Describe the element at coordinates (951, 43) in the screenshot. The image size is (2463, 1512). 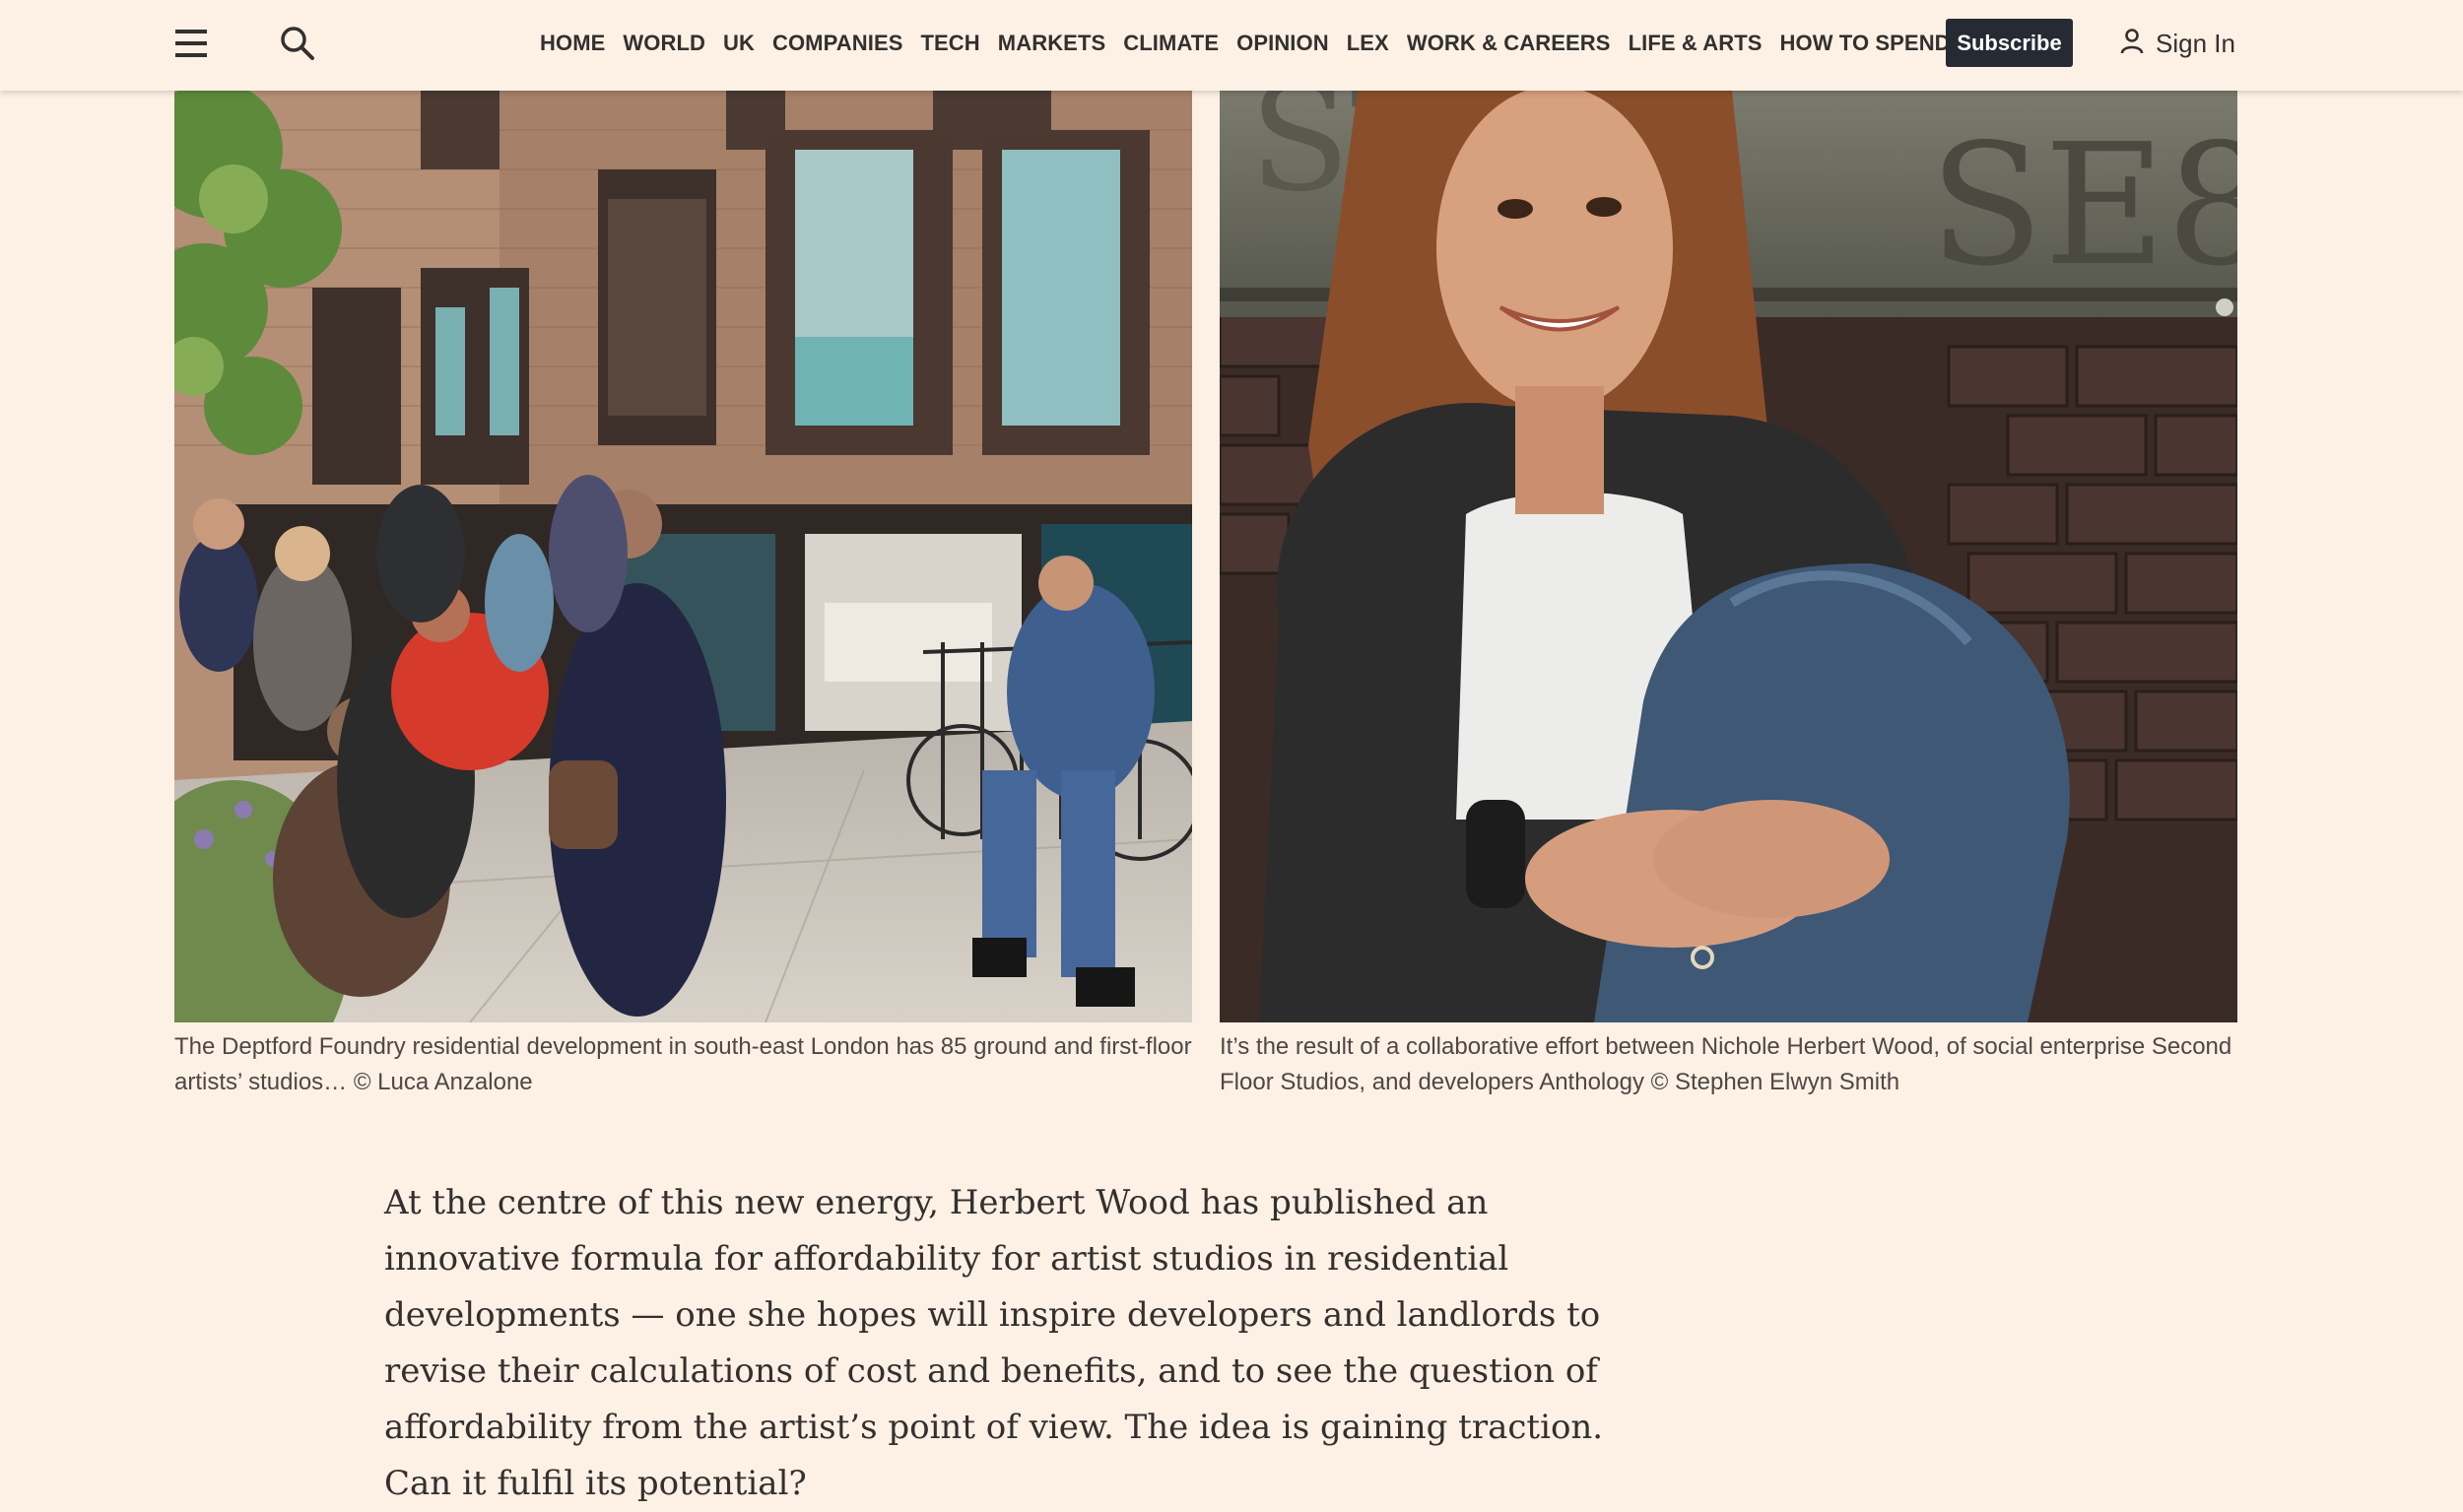
I see `nav-tech: TECH` at that location.